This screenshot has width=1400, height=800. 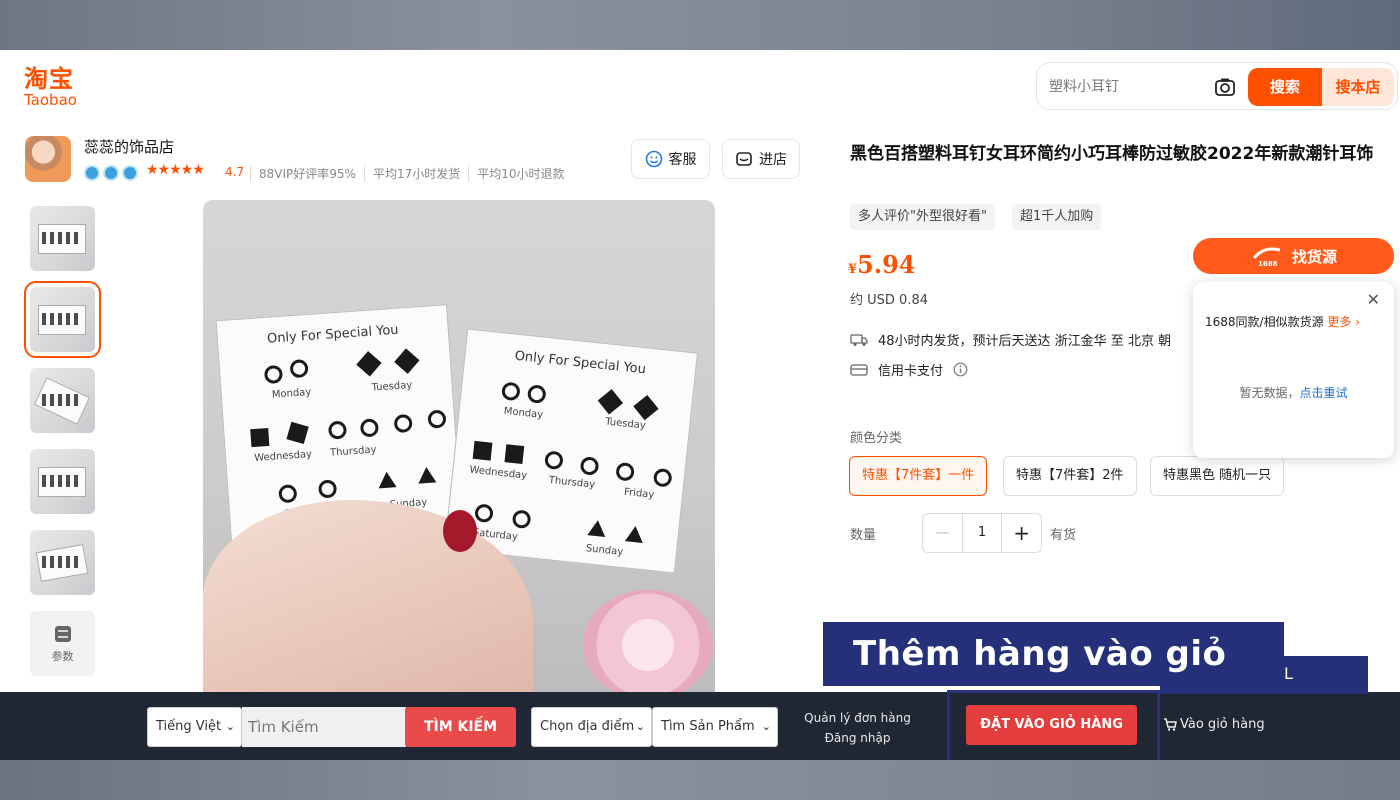 I want to click on enter-store-label: 进店, so click(x=773, y=160).